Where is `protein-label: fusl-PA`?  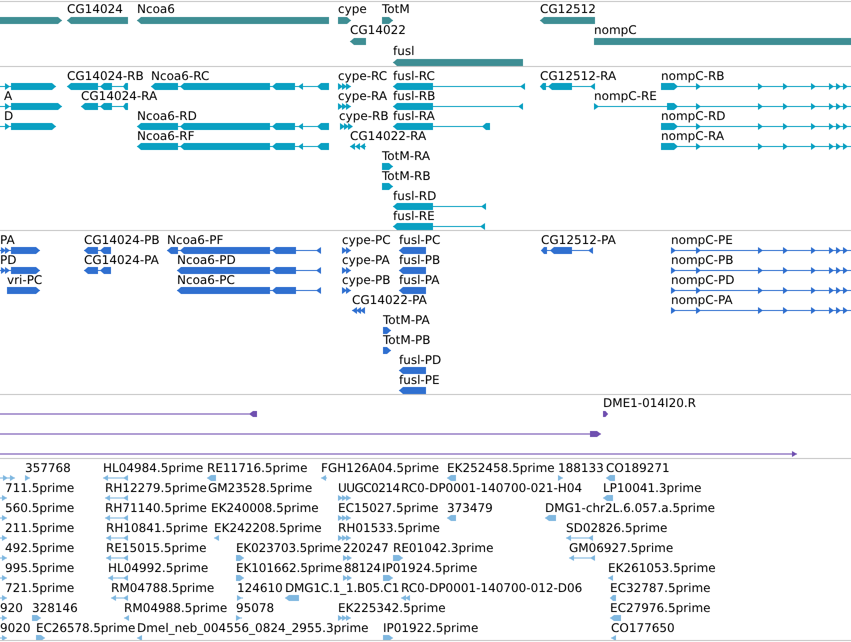
protein-label: fusl-PA is located at coordinates (419, 280).